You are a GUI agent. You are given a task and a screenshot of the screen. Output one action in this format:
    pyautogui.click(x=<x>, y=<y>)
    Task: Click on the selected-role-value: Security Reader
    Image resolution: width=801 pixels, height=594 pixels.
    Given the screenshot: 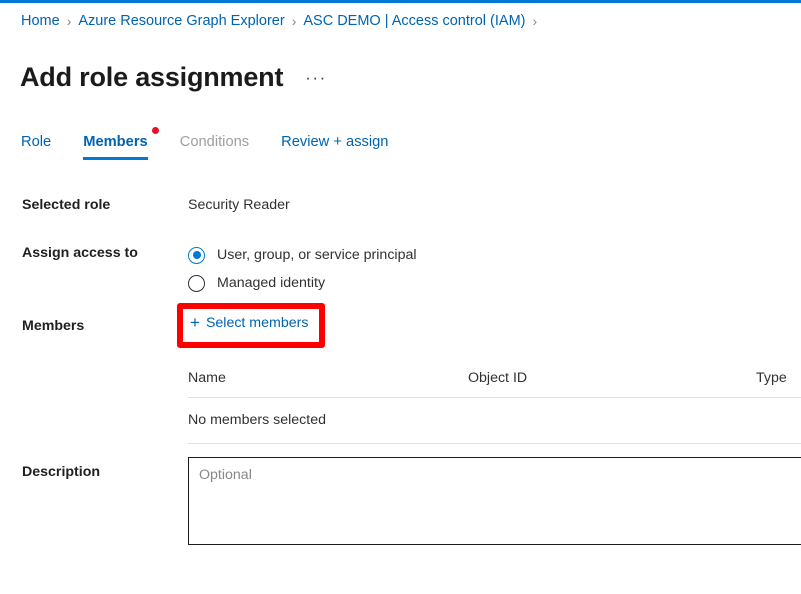 What is the action you would take?
    pyautogui.click(x=239, y=205)
    